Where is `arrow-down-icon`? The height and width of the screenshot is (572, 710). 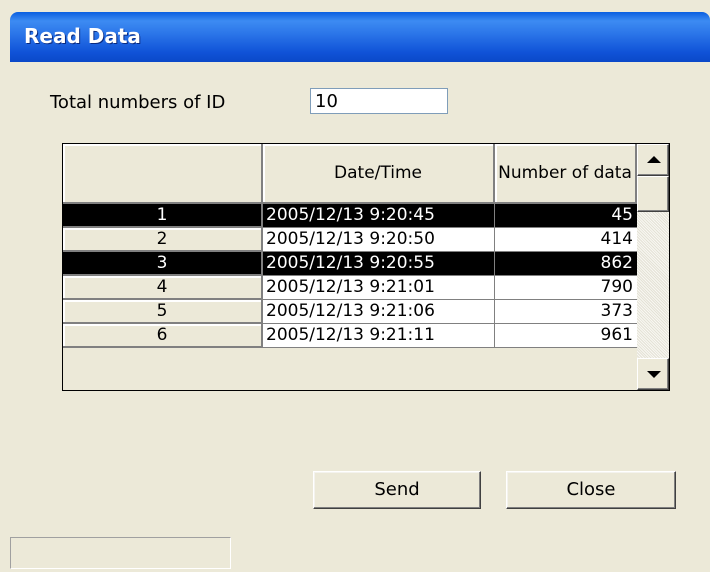 arrow-down-icon is located at coordinates (654, 374).